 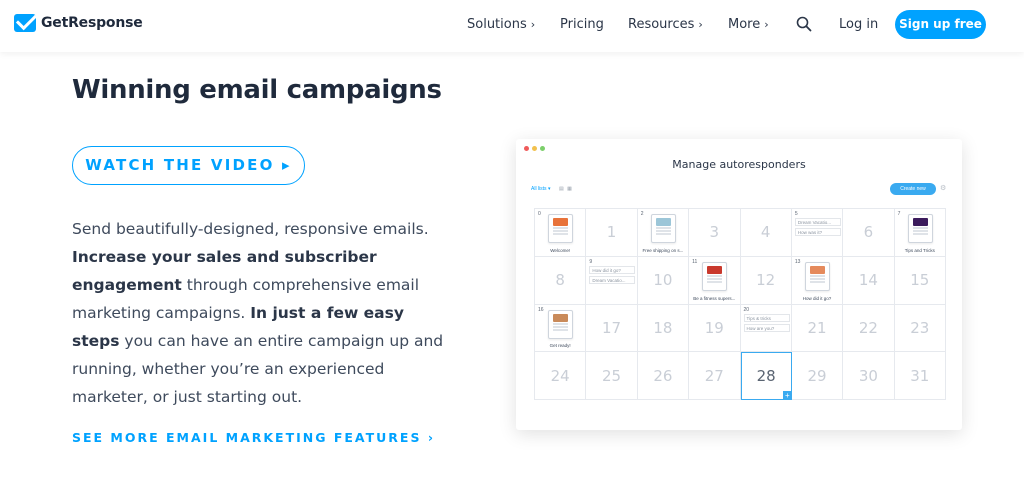 What do you see at coordinates (869, 376) in the screenshot?
I see `calendar-day-30: 30` at bounding box center [869, 376].